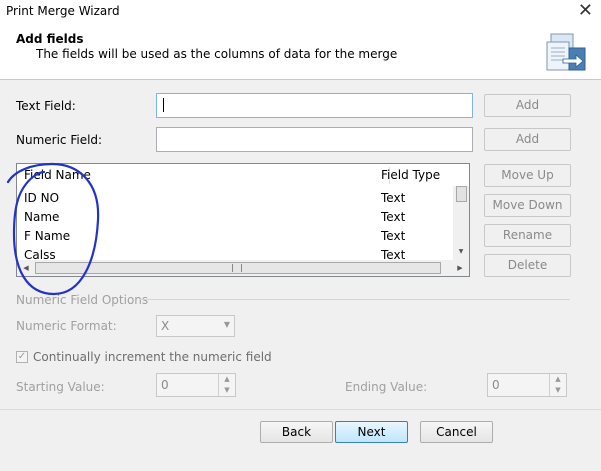  I want to click on field-name-cell: Name, so click(42, 217).